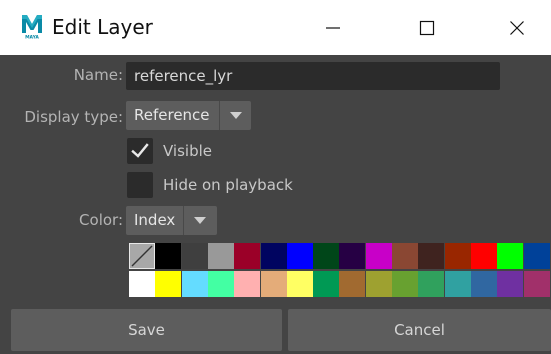  I want to click on color-mode-dropdown: Index, so click(171, 220).